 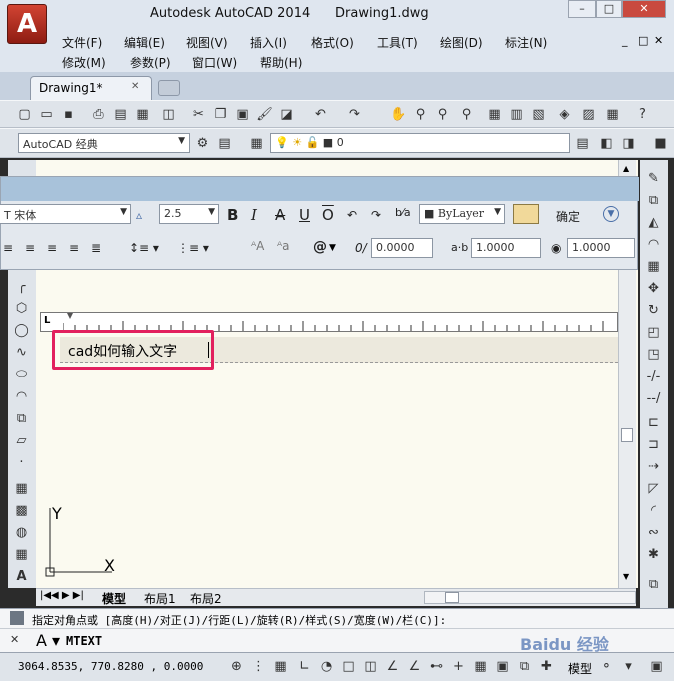 What do you see at coordinates (653, 244) in the screenshot?
I see `offset-icon: ◠` at bounding box center [653, 244].